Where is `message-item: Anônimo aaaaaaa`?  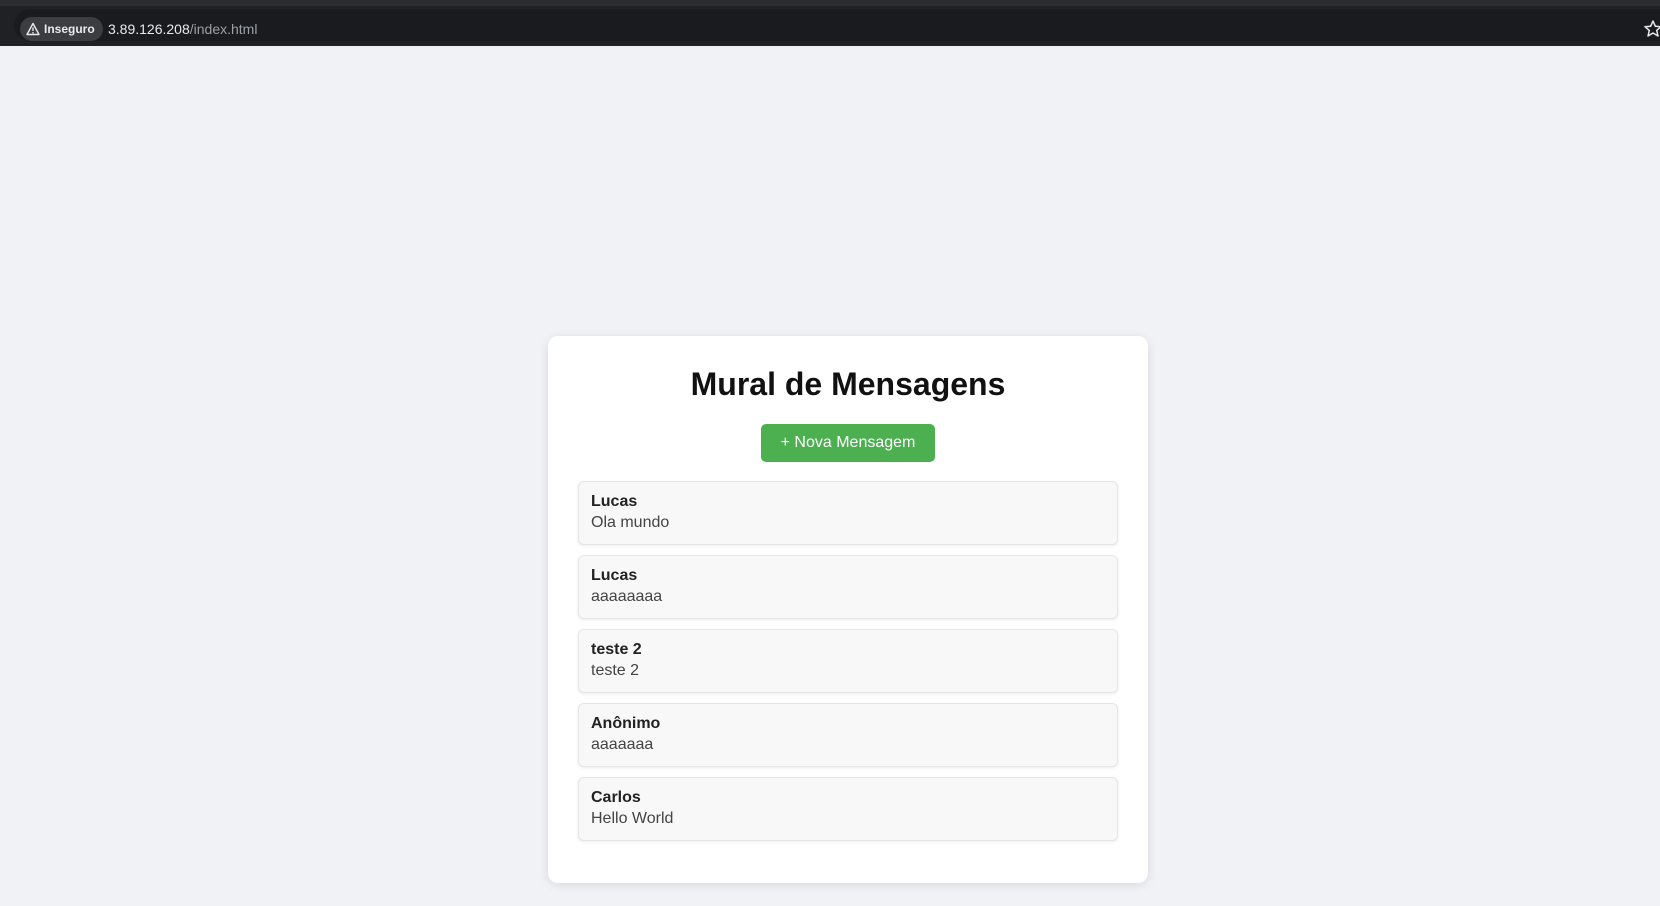 message-item: Anônimo aaaaaaa is located at coordinates (848, 735).